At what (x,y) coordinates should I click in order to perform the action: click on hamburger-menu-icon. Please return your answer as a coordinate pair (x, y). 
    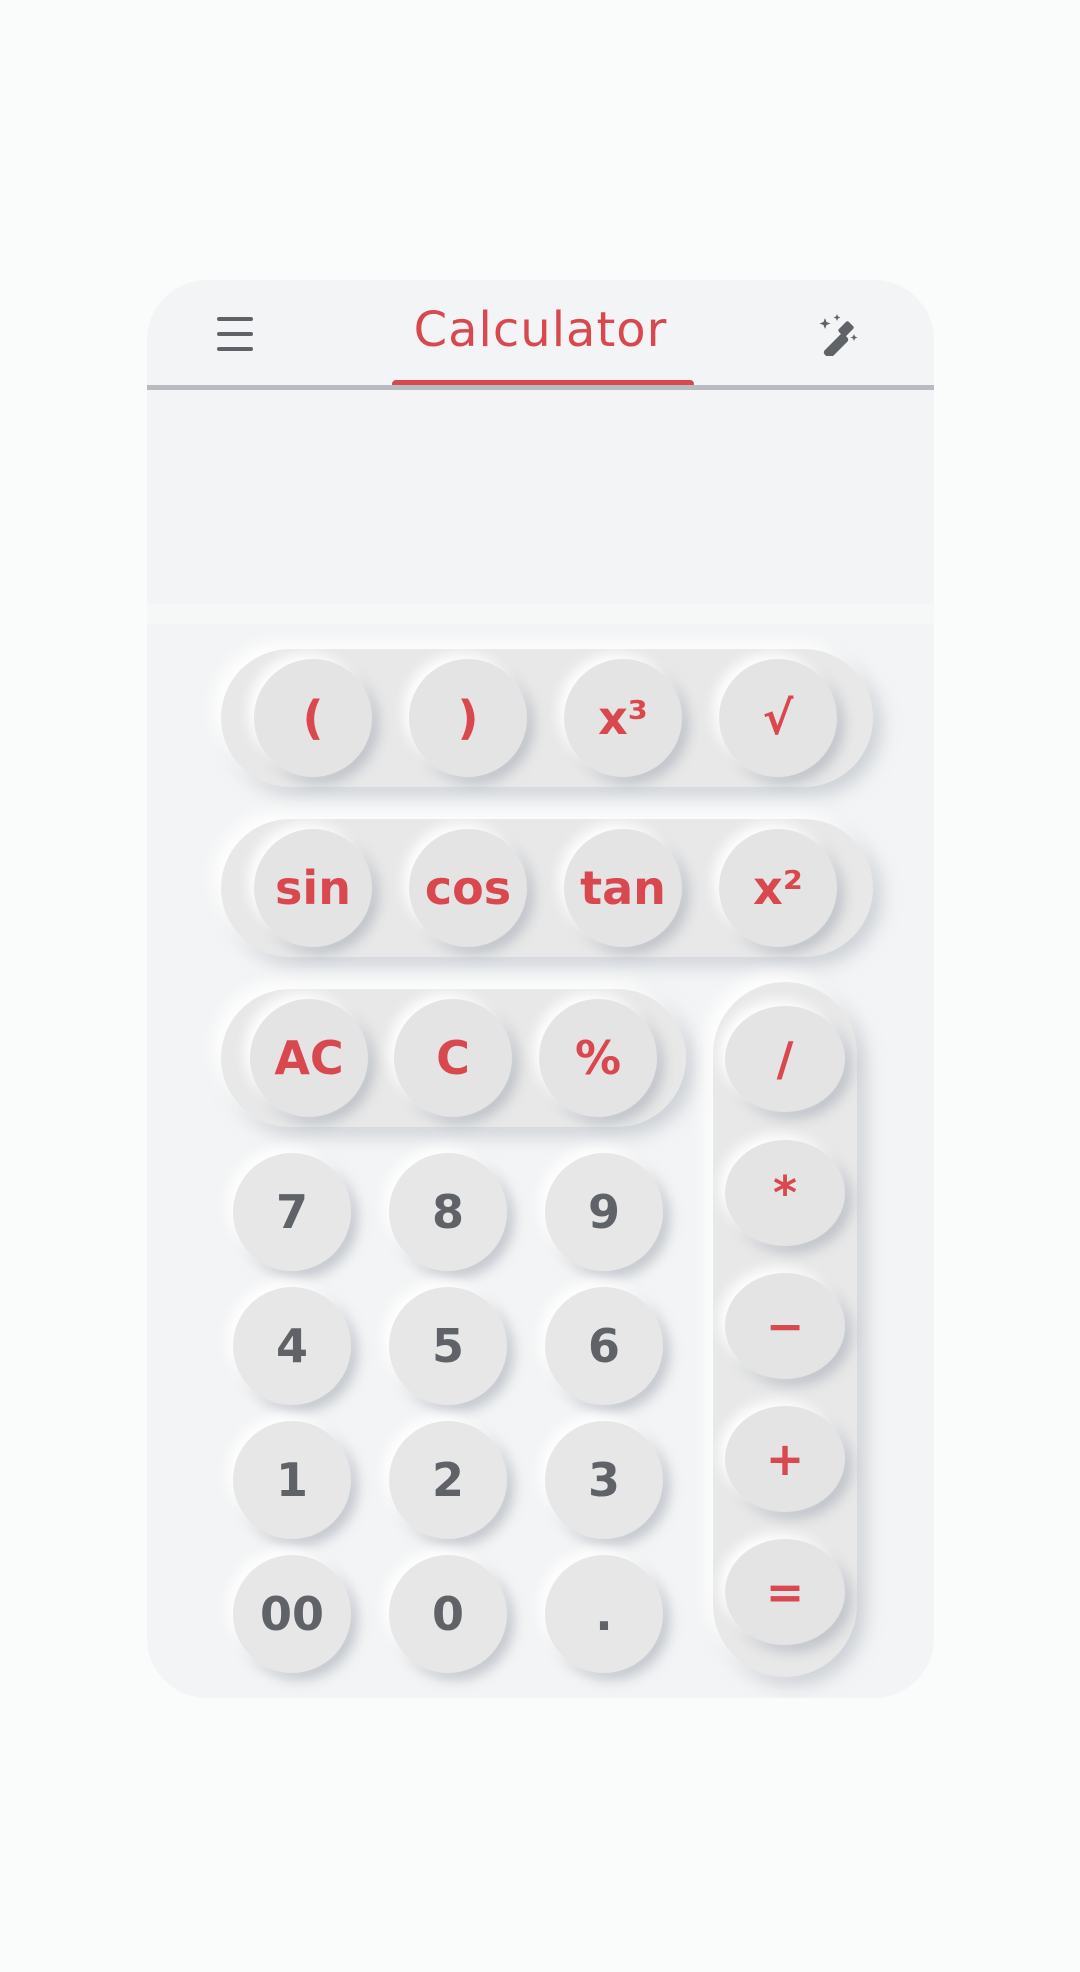
    Looking at the image, I should click on (235, 334).